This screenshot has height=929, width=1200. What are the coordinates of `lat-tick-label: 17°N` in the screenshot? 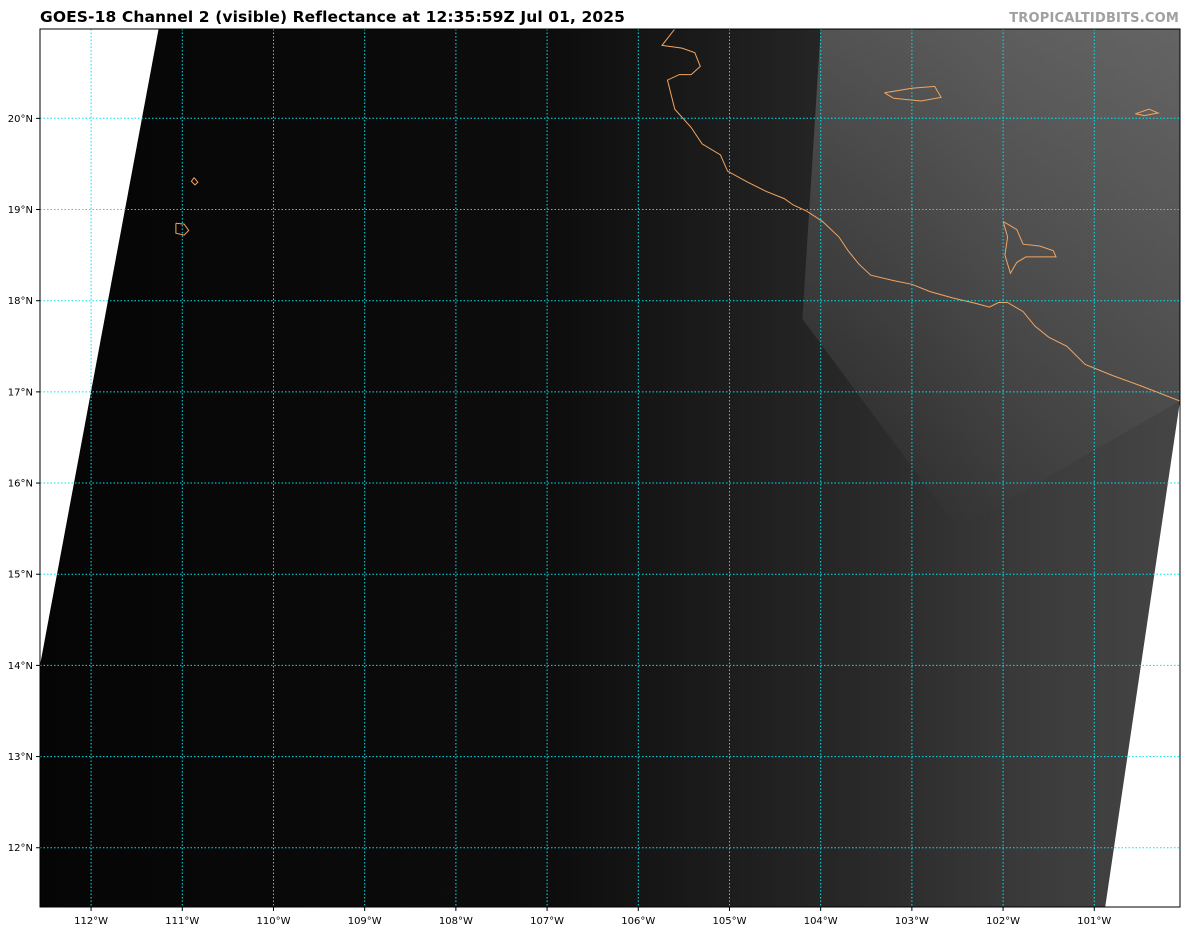 It's located at (20, 392).